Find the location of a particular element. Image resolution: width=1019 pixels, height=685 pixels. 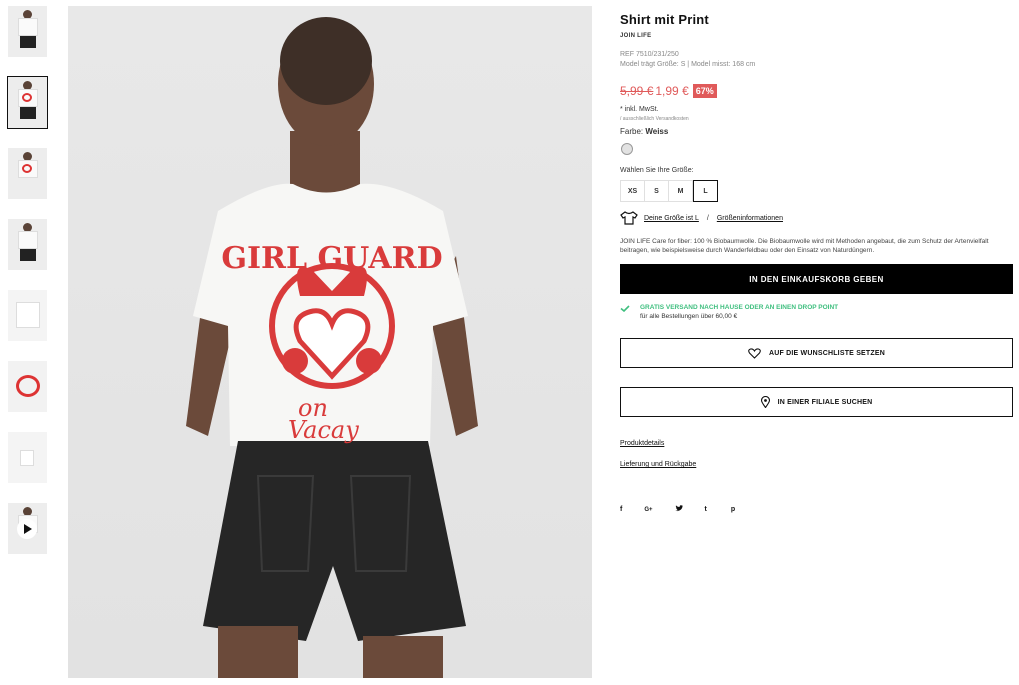

wishlist-button: AUF DIE WUNSCHLISTE SETZEN is located at coordinates (816, 353).